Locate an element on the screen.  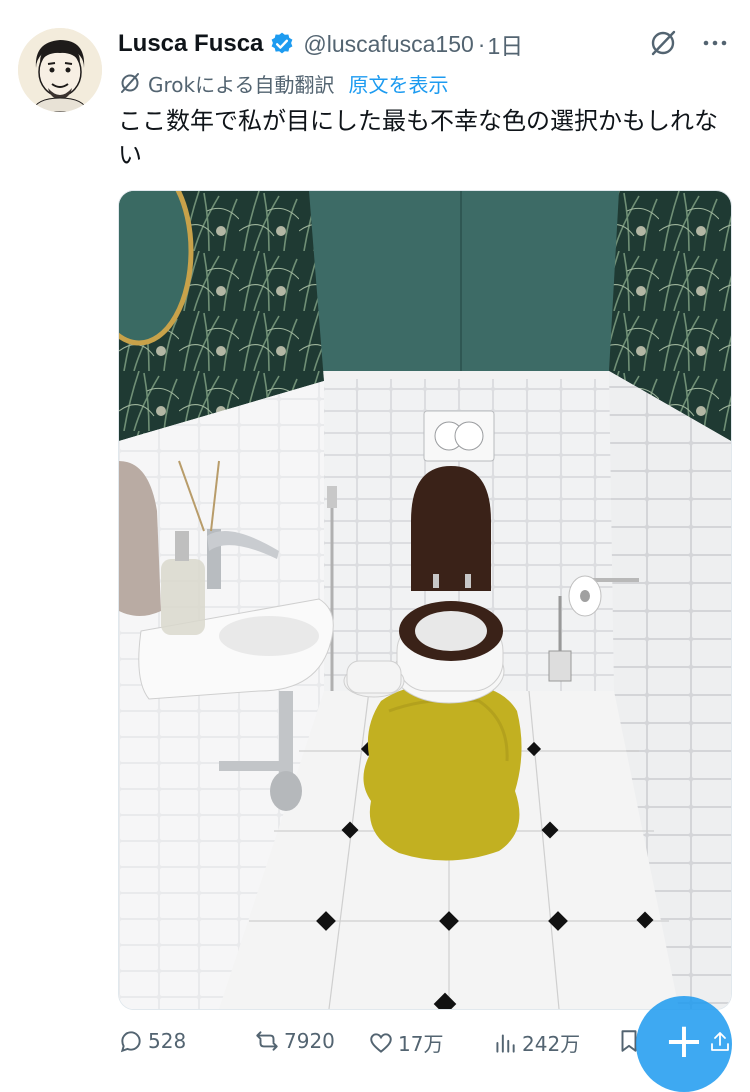
more-horizontal-icon is located at coordinates (715, 43).